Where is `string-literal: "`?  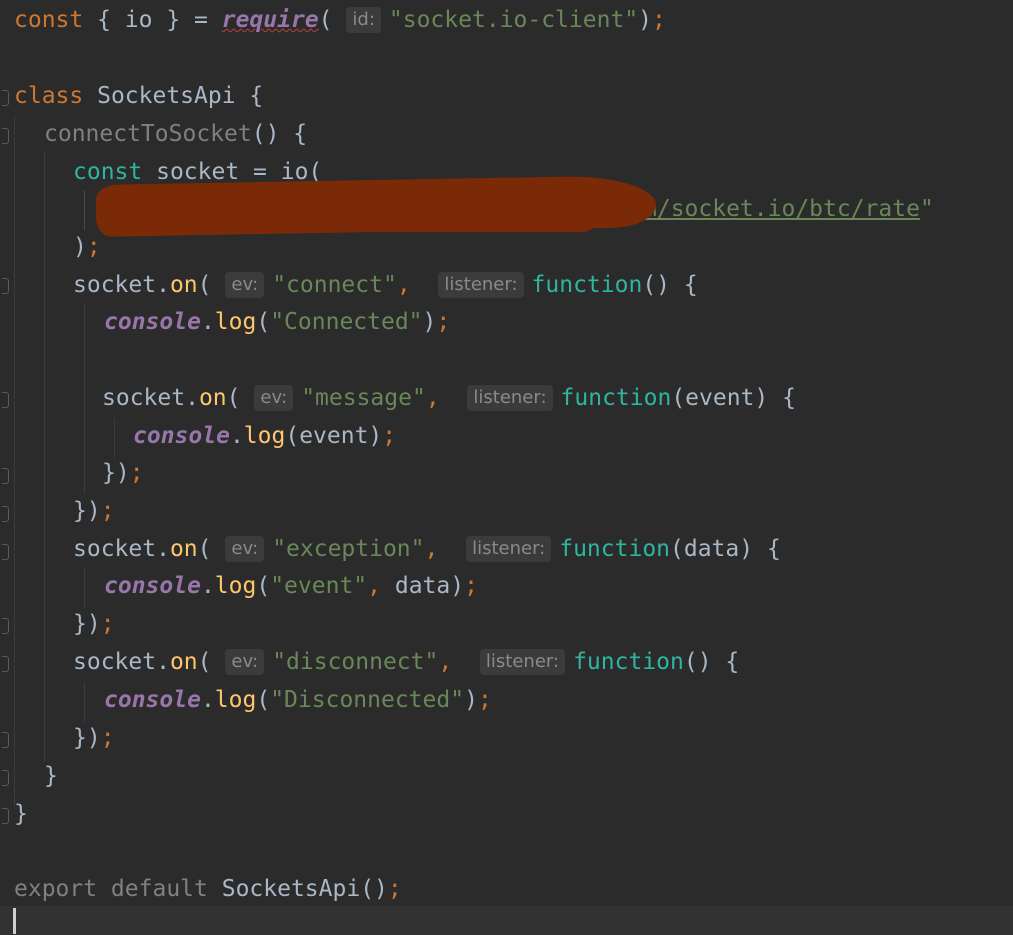
string-literal: " is located at coordinates (926, 209).